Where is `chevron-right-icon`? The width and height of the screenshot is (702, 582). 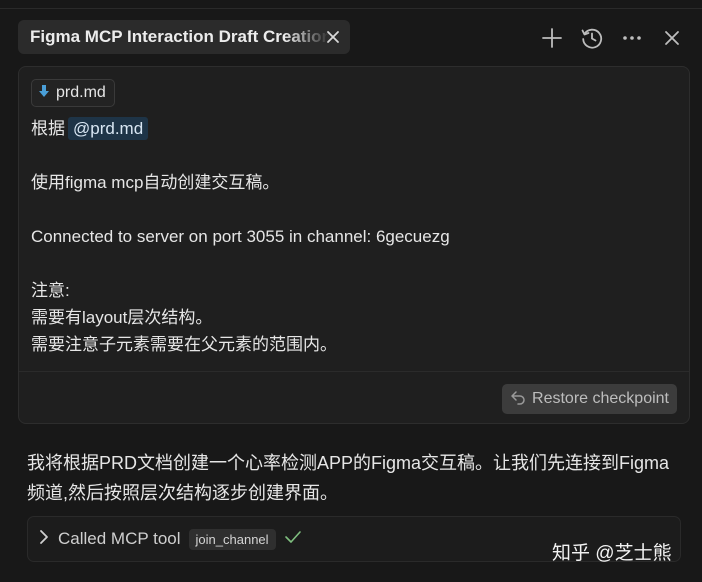
chevron-right-icon is located at coordinates (44, 539).